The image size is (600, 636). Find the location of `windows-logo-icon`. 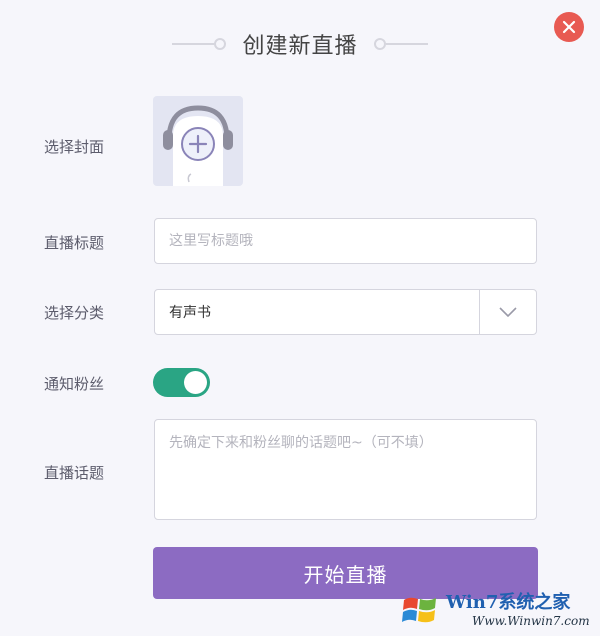

windows-logo-icon is located at coordinates (419, 610).